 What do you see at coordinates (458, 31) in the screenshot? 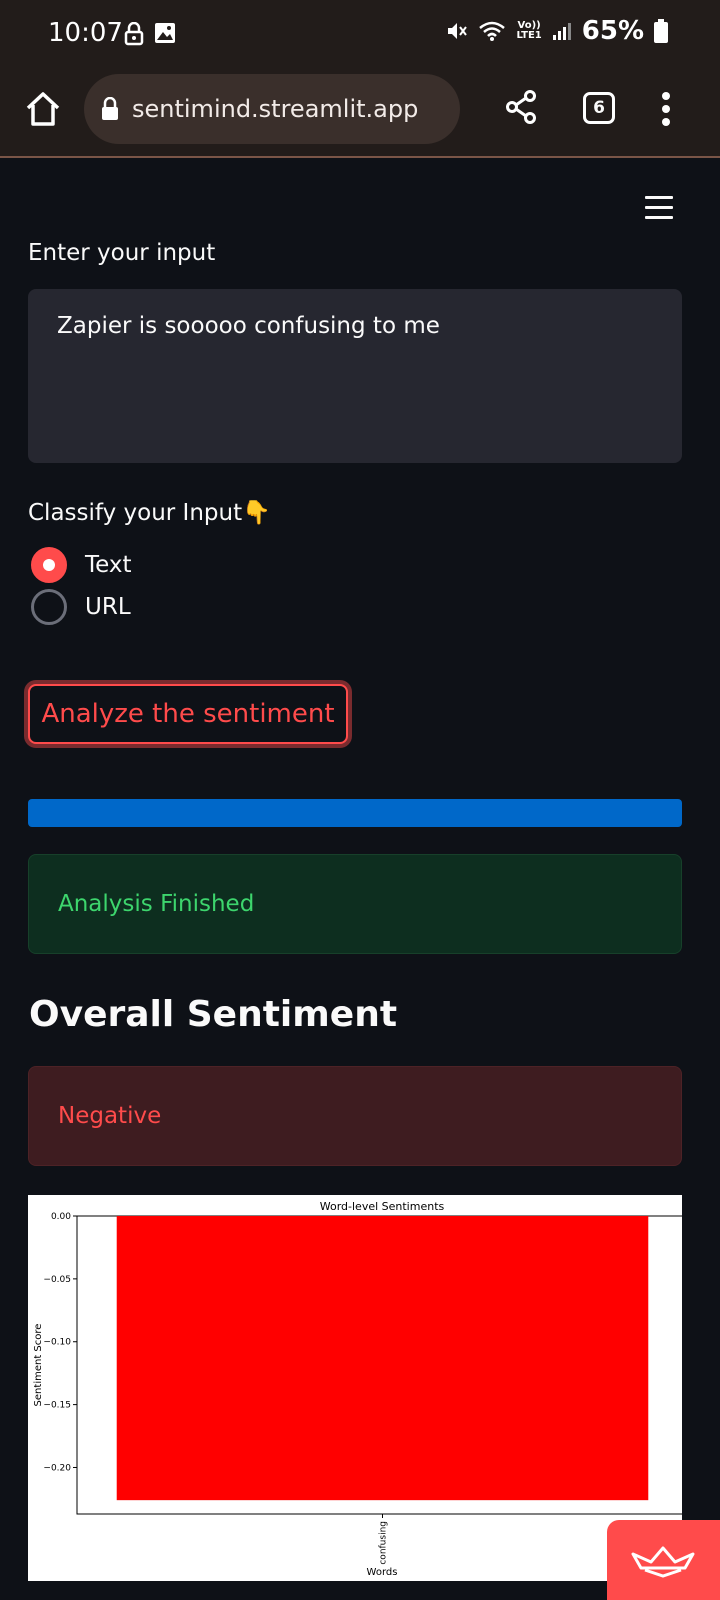
I see `mute-icon` at bounding box center [458, 31].